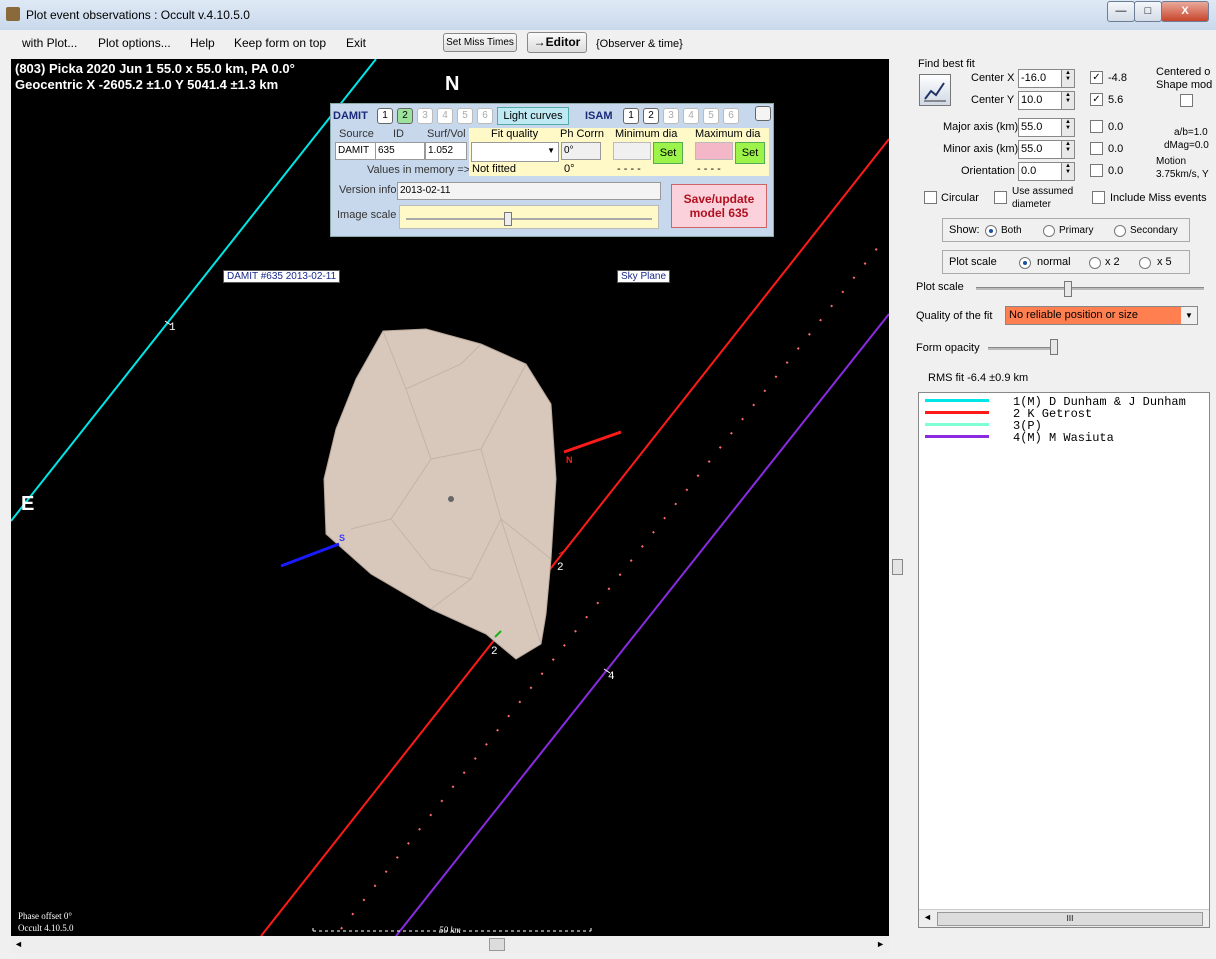  What do you see at coordinates (1121, 11) in the screenshot?
I see `minimize-button: —` at bounding box center [1121, 11].